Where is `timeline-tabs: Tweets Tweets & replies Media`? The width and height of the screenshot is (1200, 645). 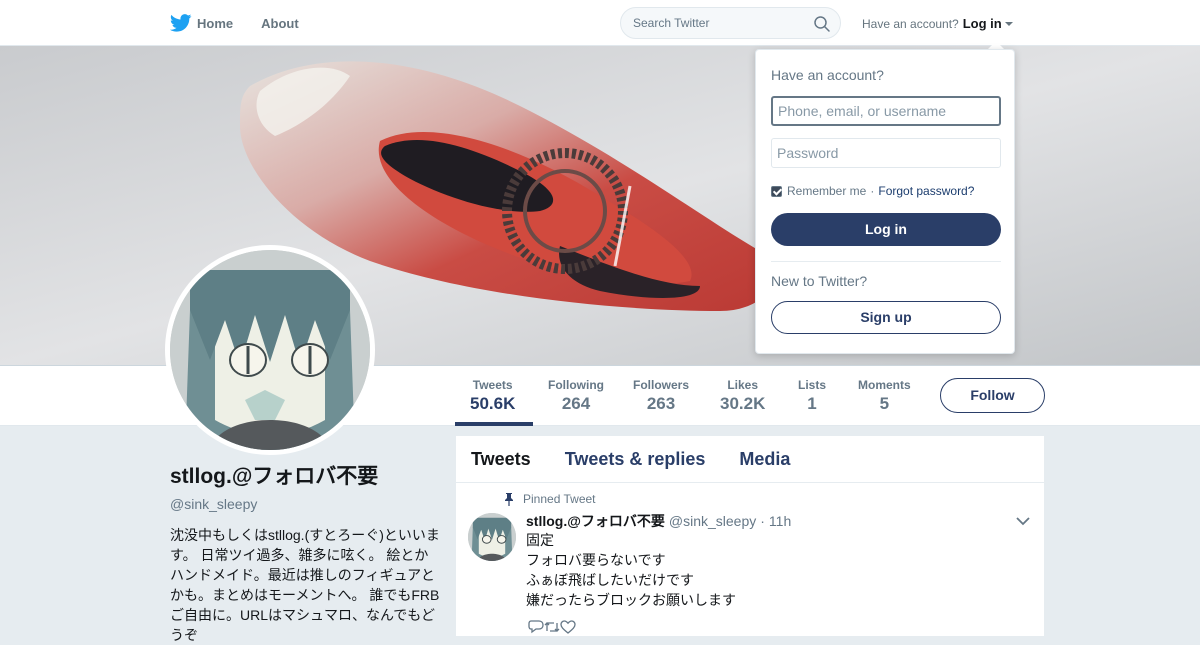 timeline-tabs: Tweets Tweets & replies Media is located at coordinates (750, 459).